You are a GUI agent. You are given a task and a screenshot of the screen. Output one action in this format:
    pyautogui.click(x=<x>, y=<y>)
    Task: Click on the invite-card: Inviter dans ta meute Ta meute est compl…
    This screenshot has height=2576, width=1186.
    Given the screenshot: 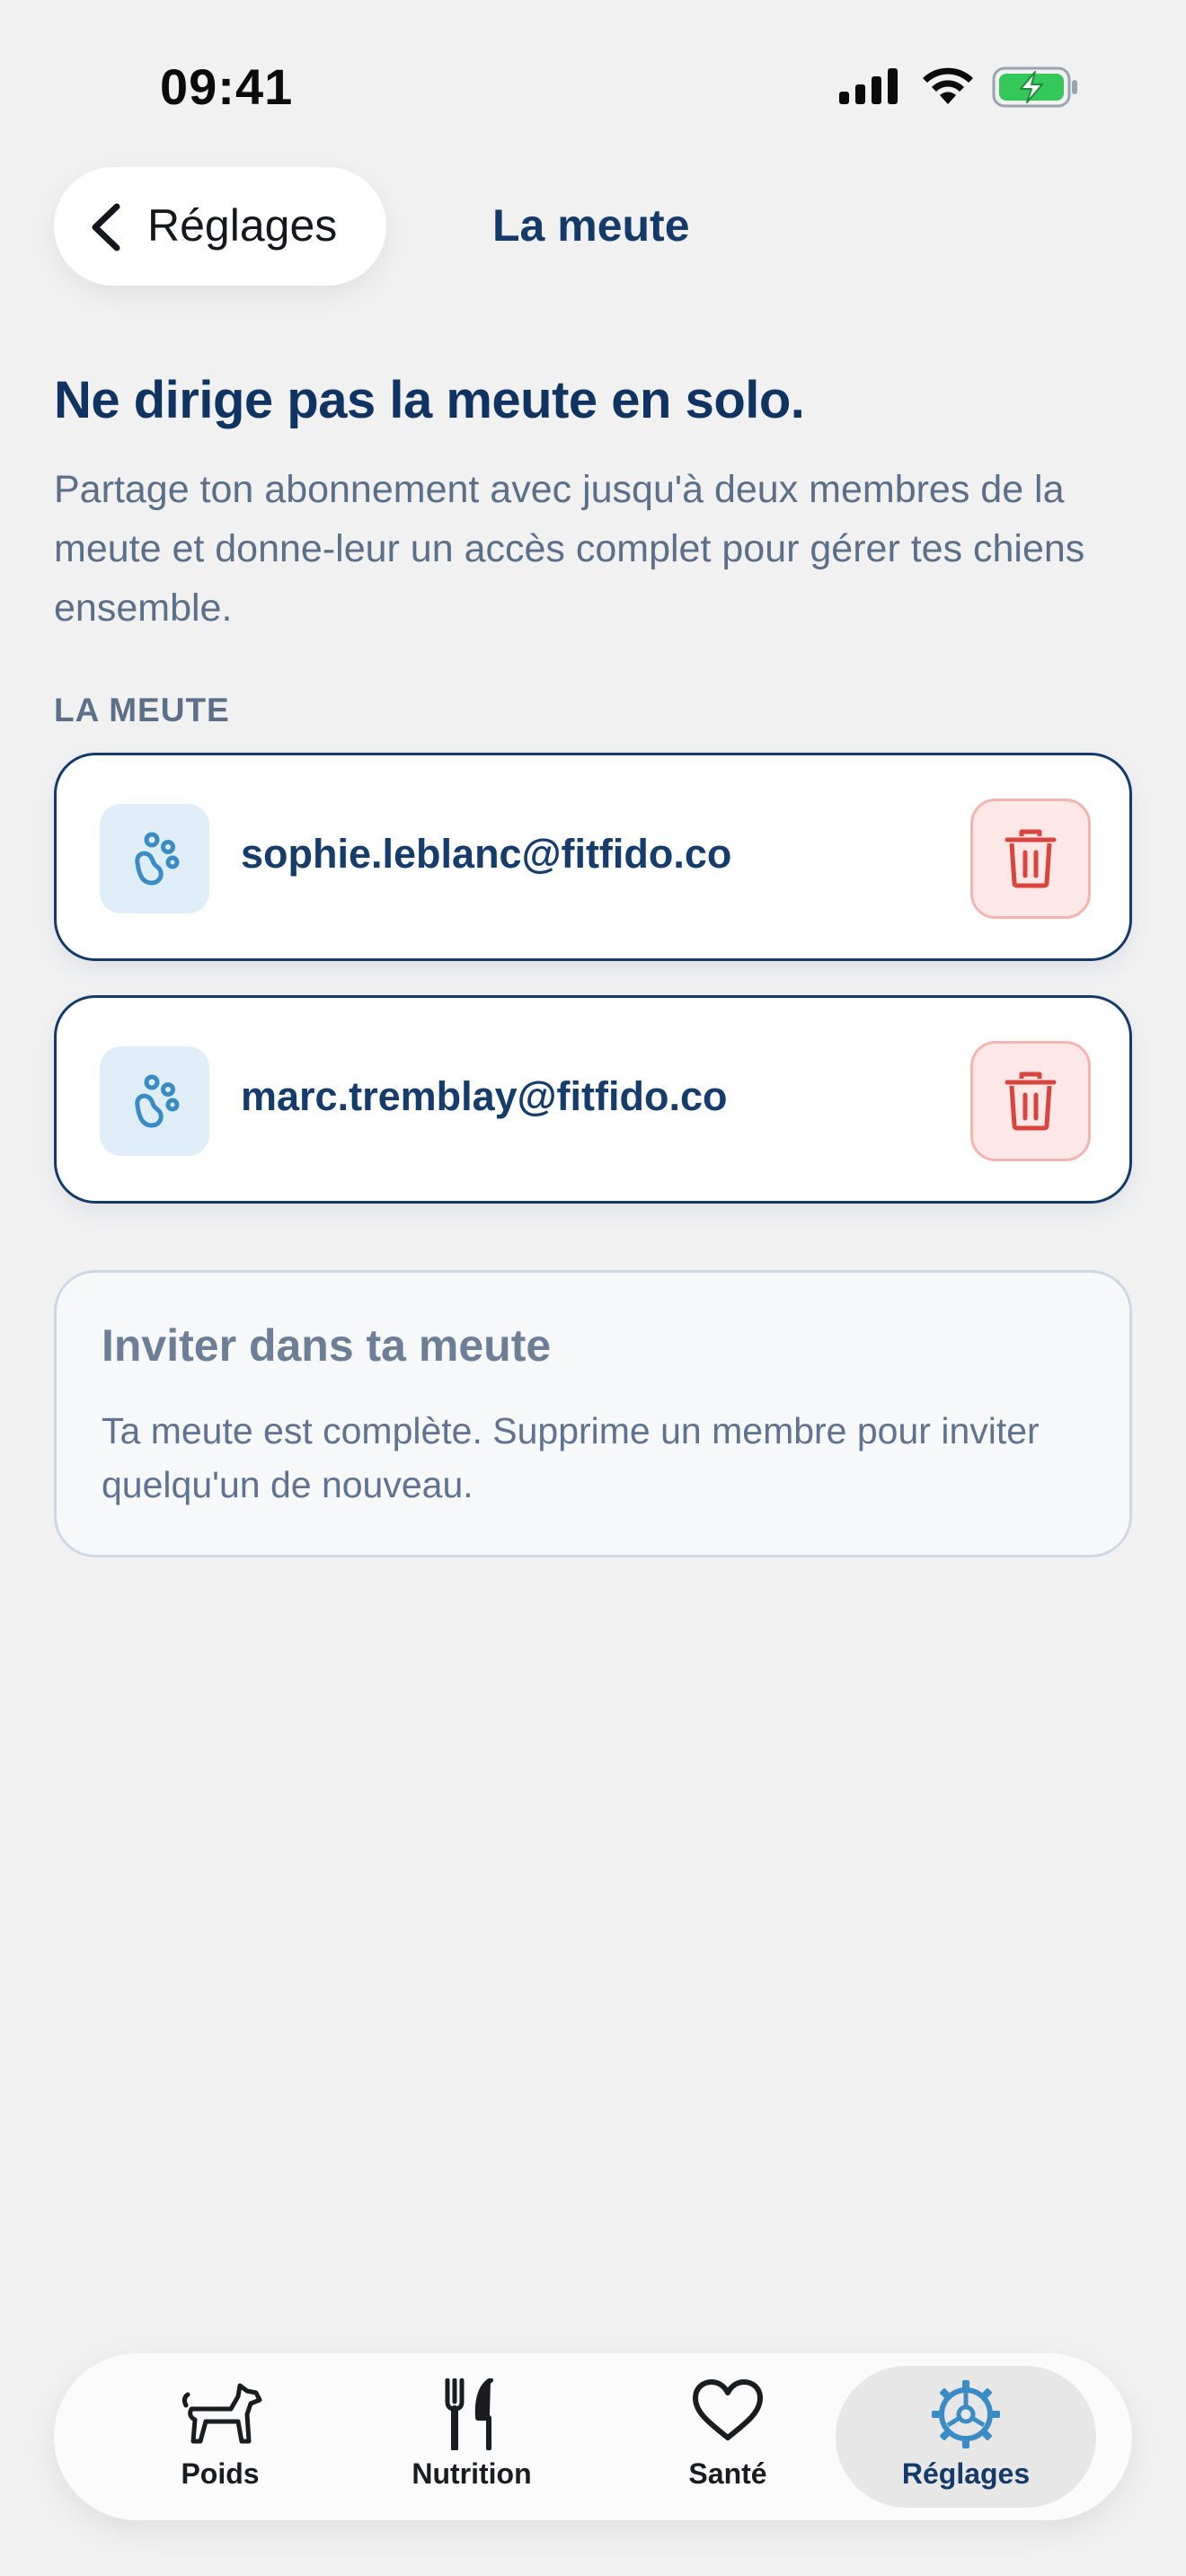 What is the action you would take?
    pyautogui.click(x=593, y=1413)
    